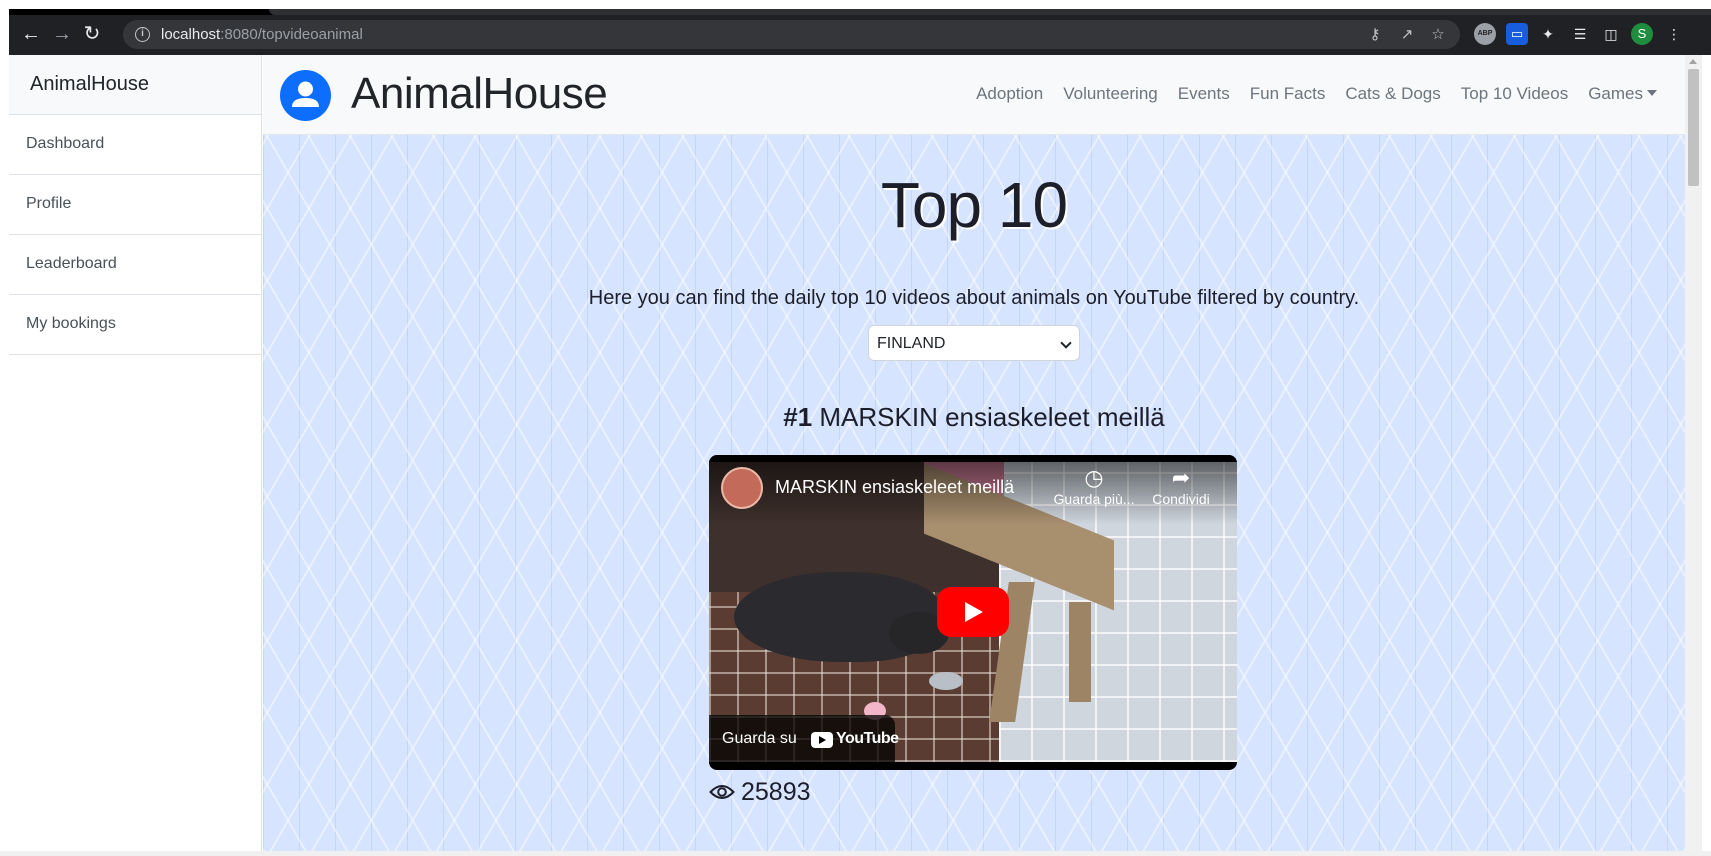 Image resolution: width=1711 pixels, height=856 pixels. What do you see at coordinates (1652, 93) in the screenshot?
I see `caret-down-icon` at bounding box center [1652, 93].